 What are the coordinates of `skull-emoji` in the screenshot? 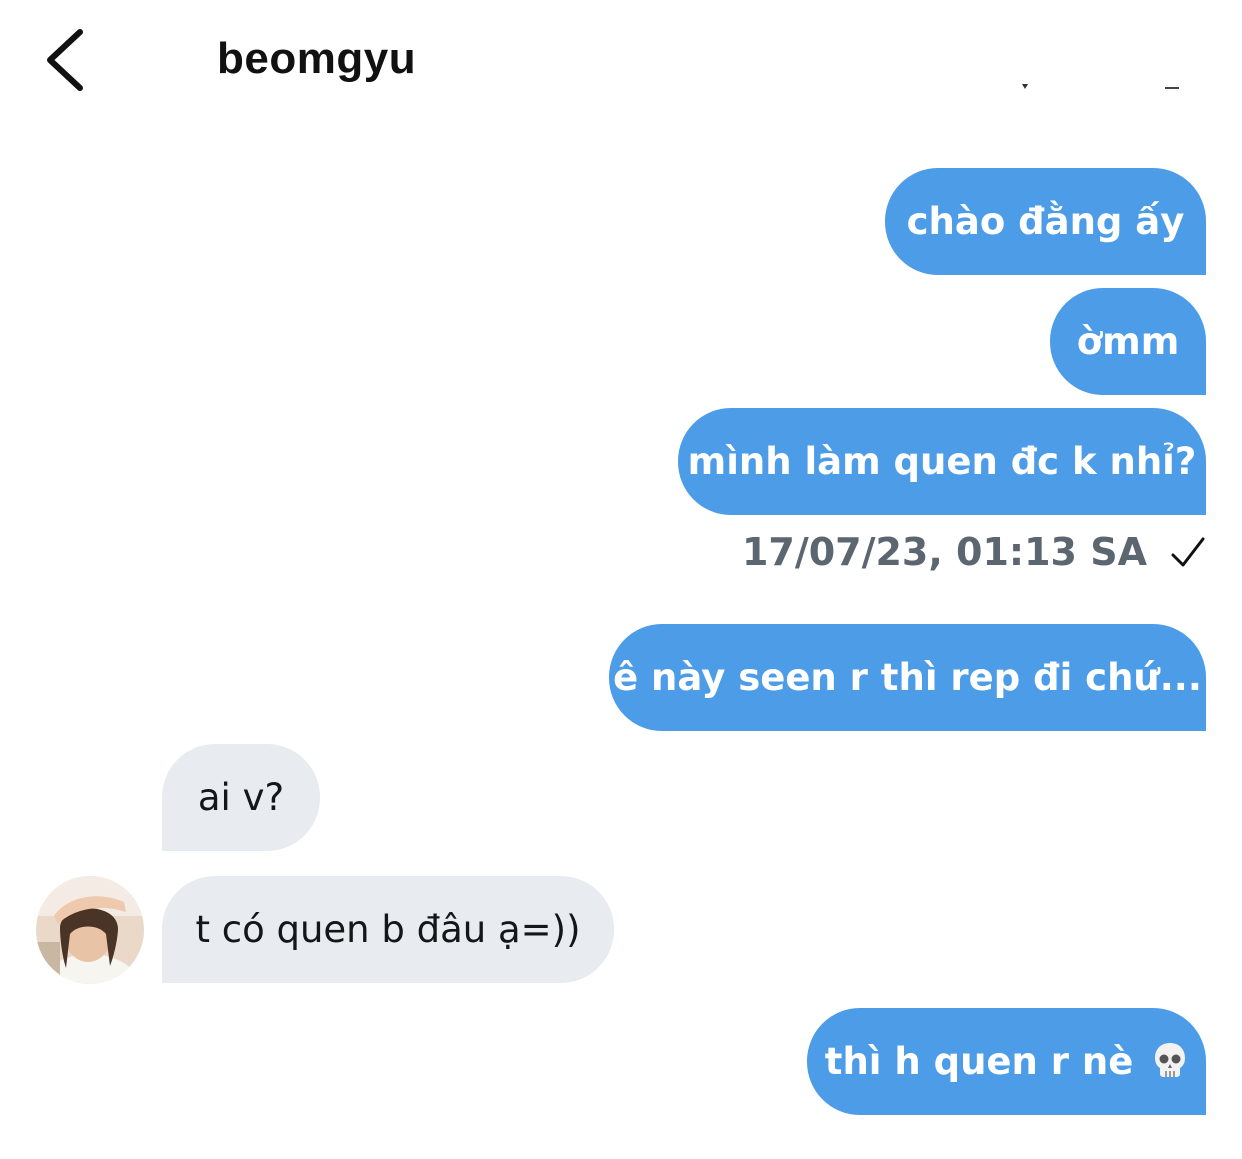 It's located at (1170, 1059).